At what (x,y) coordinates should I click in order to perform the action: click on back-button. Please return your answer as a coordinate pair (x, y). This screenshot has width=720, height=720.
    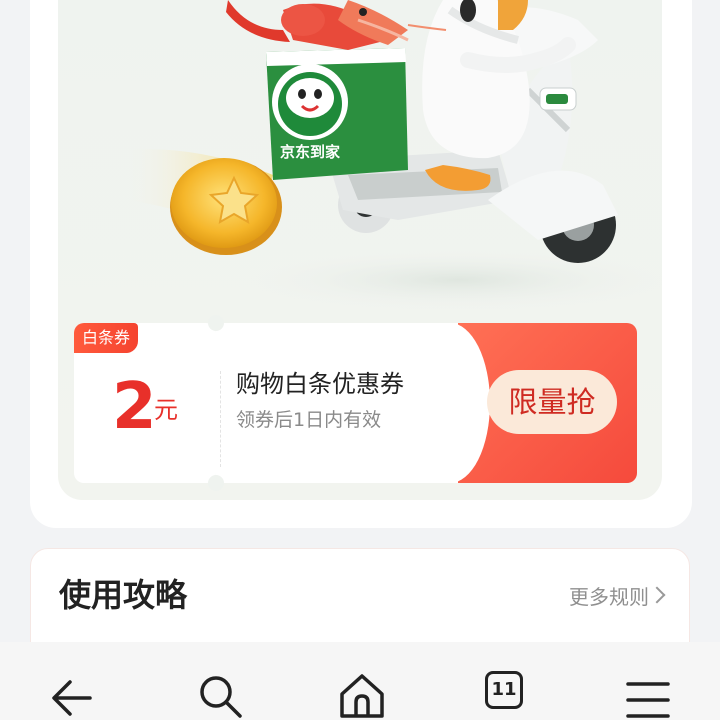
    Looking at the image, I should click on (72, 690).